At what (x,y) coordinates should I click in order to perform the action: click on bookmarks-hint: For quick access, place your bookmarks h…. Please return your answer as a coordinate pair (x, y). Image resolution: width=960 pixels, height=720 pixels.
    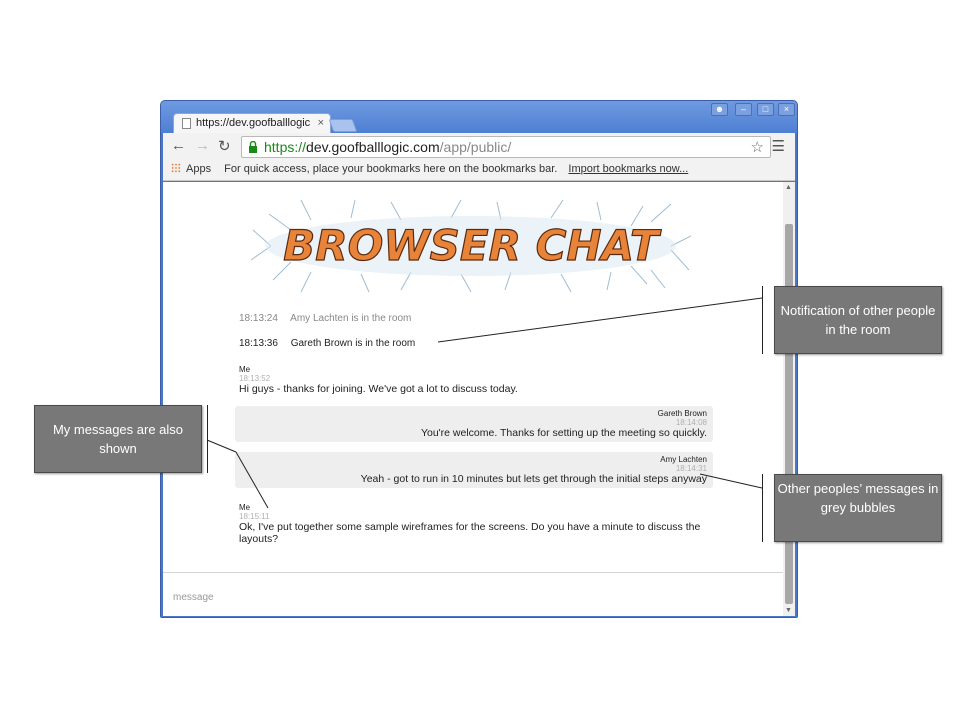
    Looking at the image, I should click on (391, 169).